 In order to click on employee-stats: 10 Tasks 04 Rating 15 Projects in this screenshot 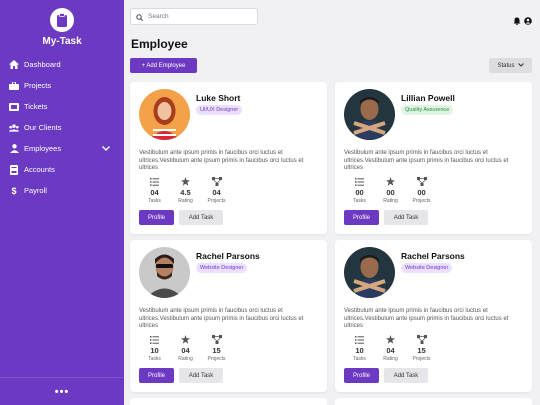, I will do `click(185, 348)`.